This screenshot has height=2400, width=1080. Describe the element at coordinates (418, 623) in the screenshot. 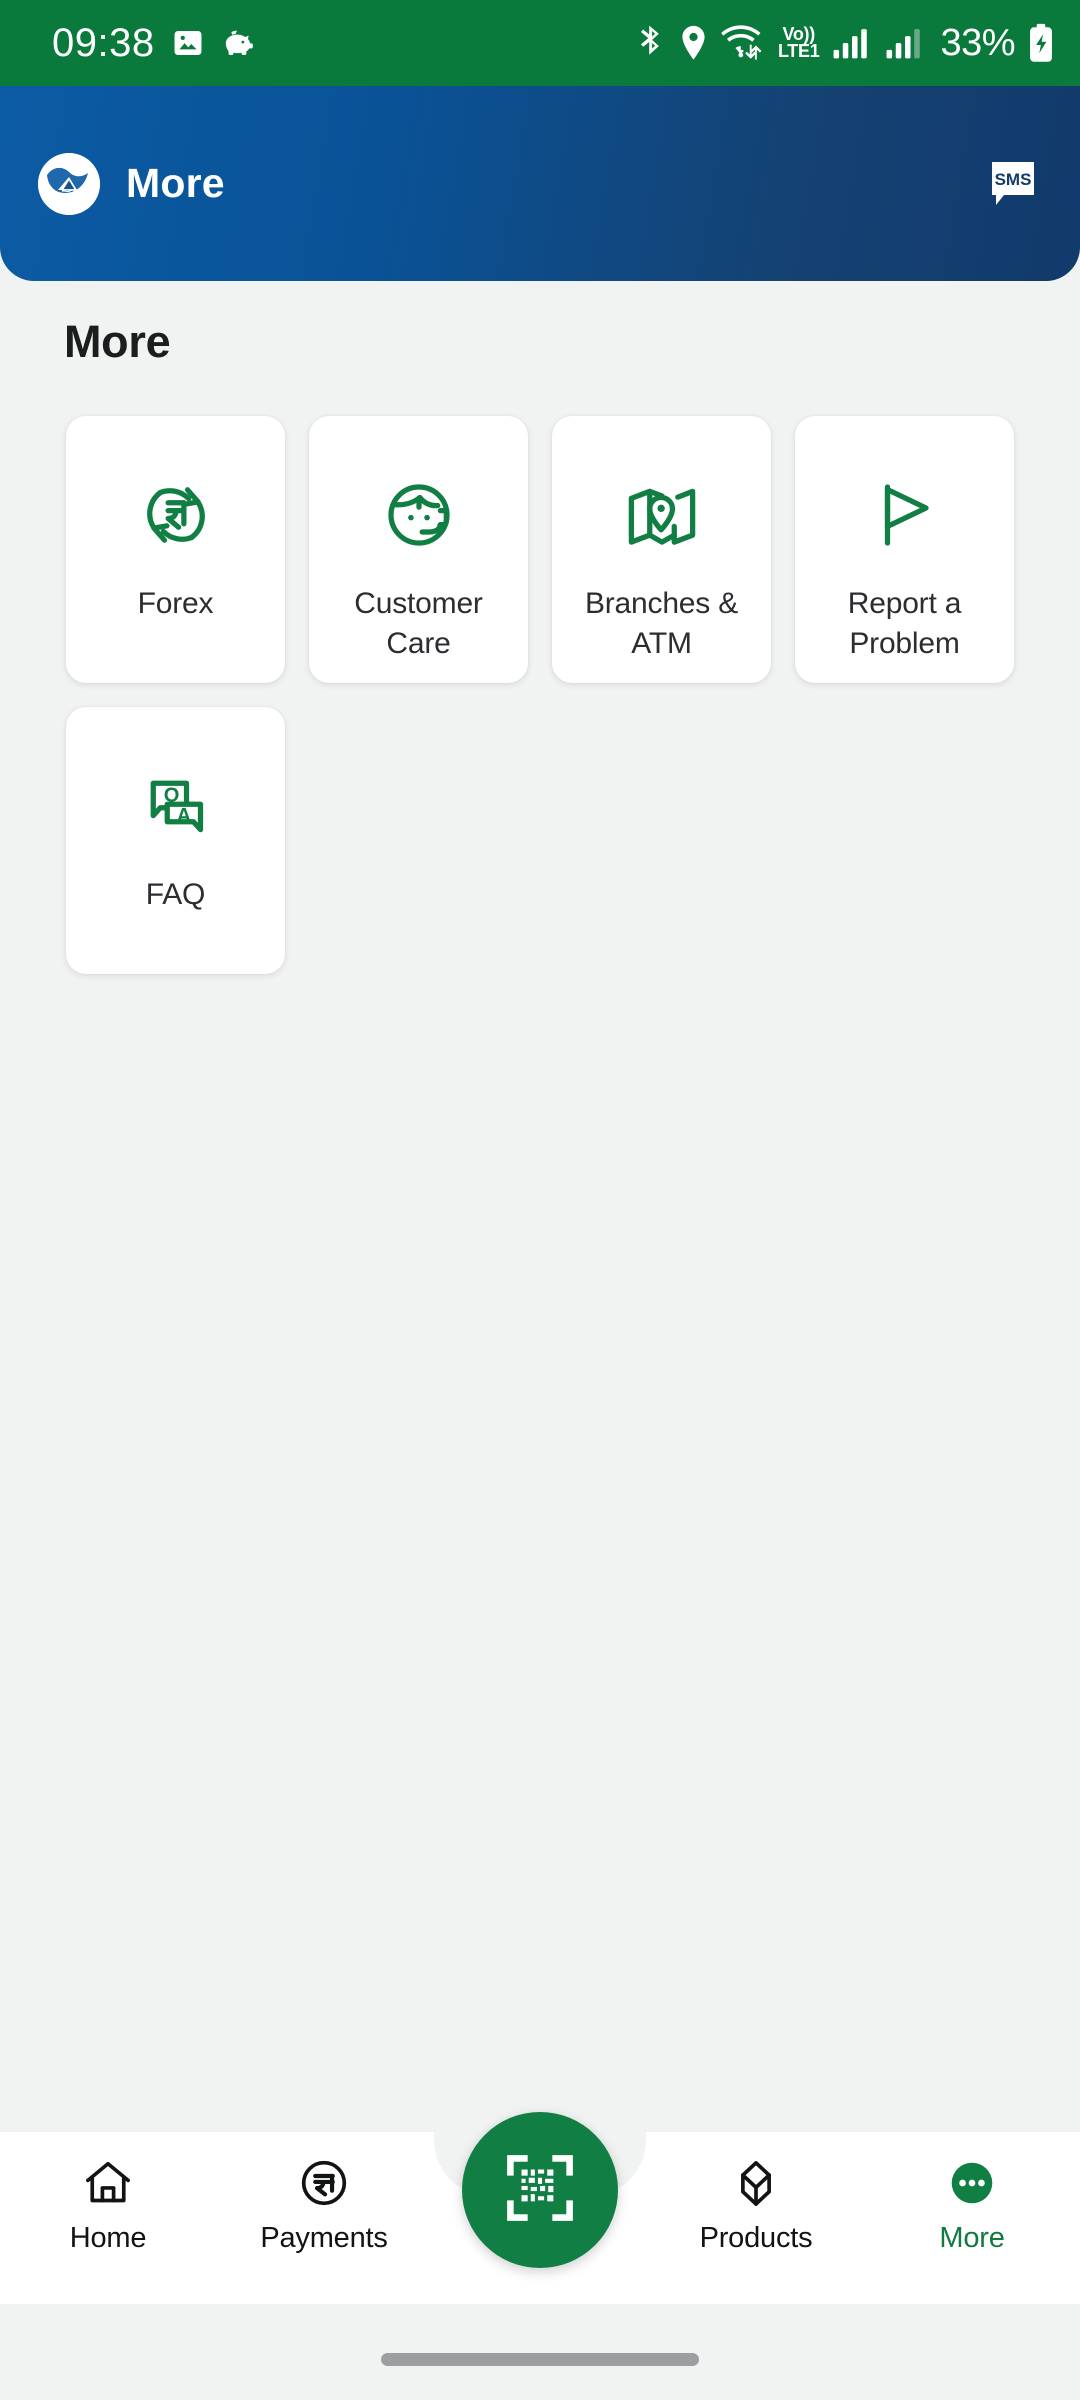

I see `menu-card-label: Customer Care` at that location.